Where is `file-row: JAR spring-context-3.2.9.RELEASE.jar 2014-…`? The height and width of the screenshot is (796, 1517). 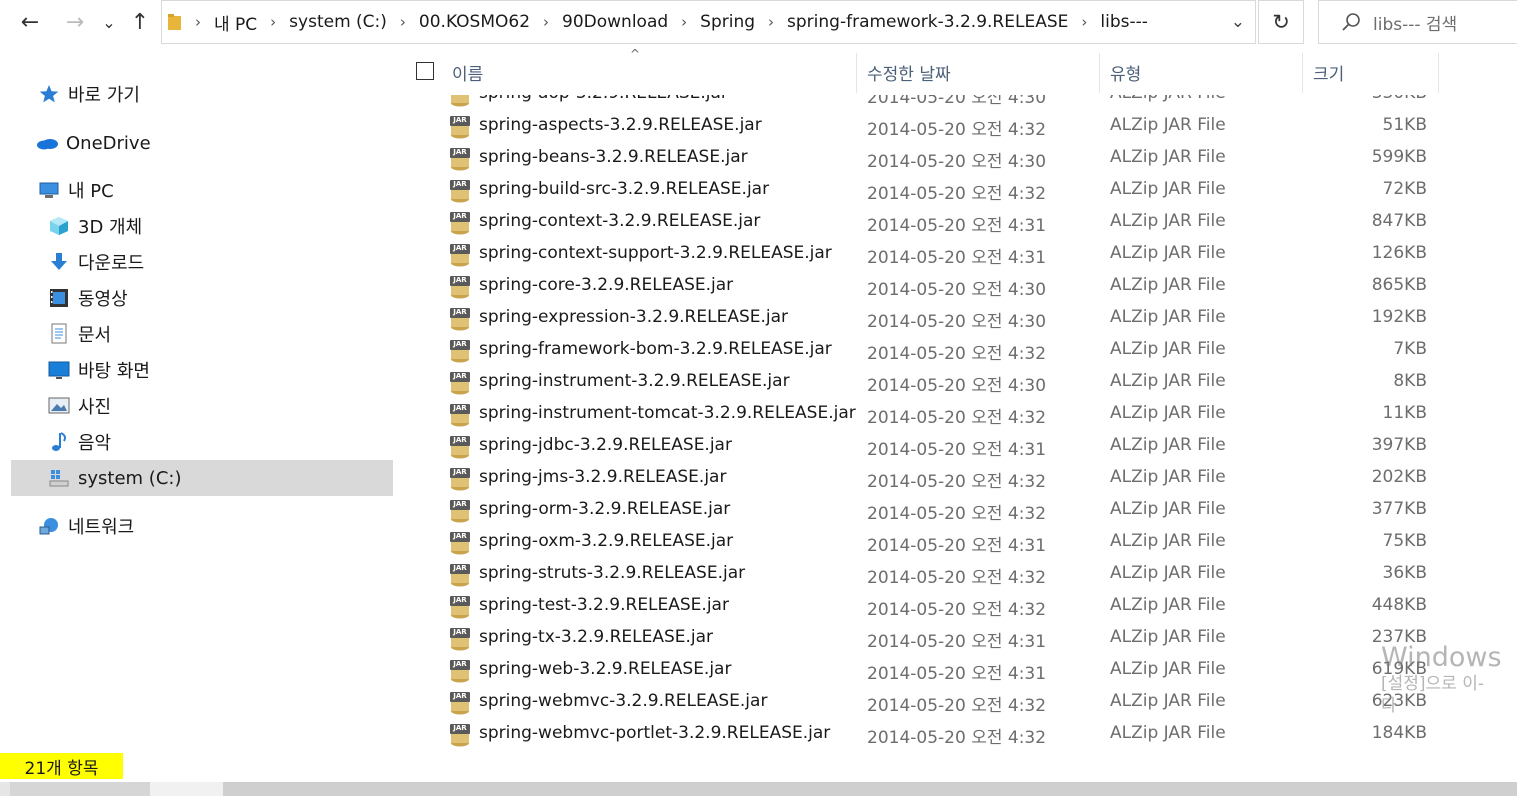 file-row: JAR spring-context-3.2.9.RELEASE.jar 2014-… is located at coordinates (956, 221).